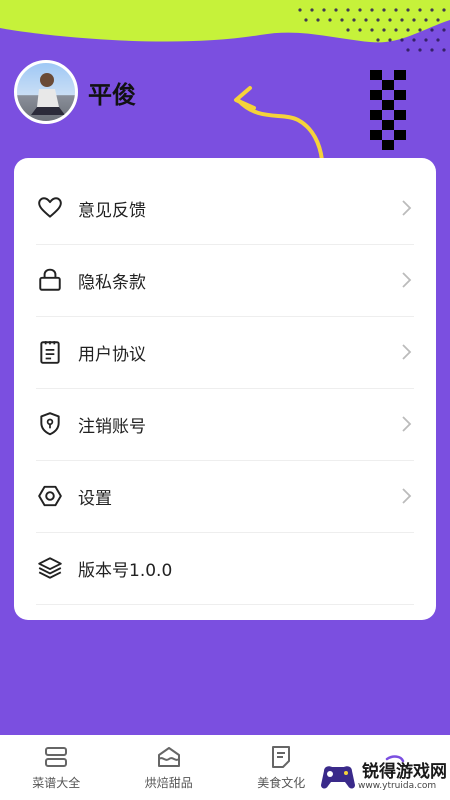 The width and height of the screenshot is (450, 800). Describe the element at coordinates (279, 124) in the screenshot. I see `curved-arrow-decoration` at that location.